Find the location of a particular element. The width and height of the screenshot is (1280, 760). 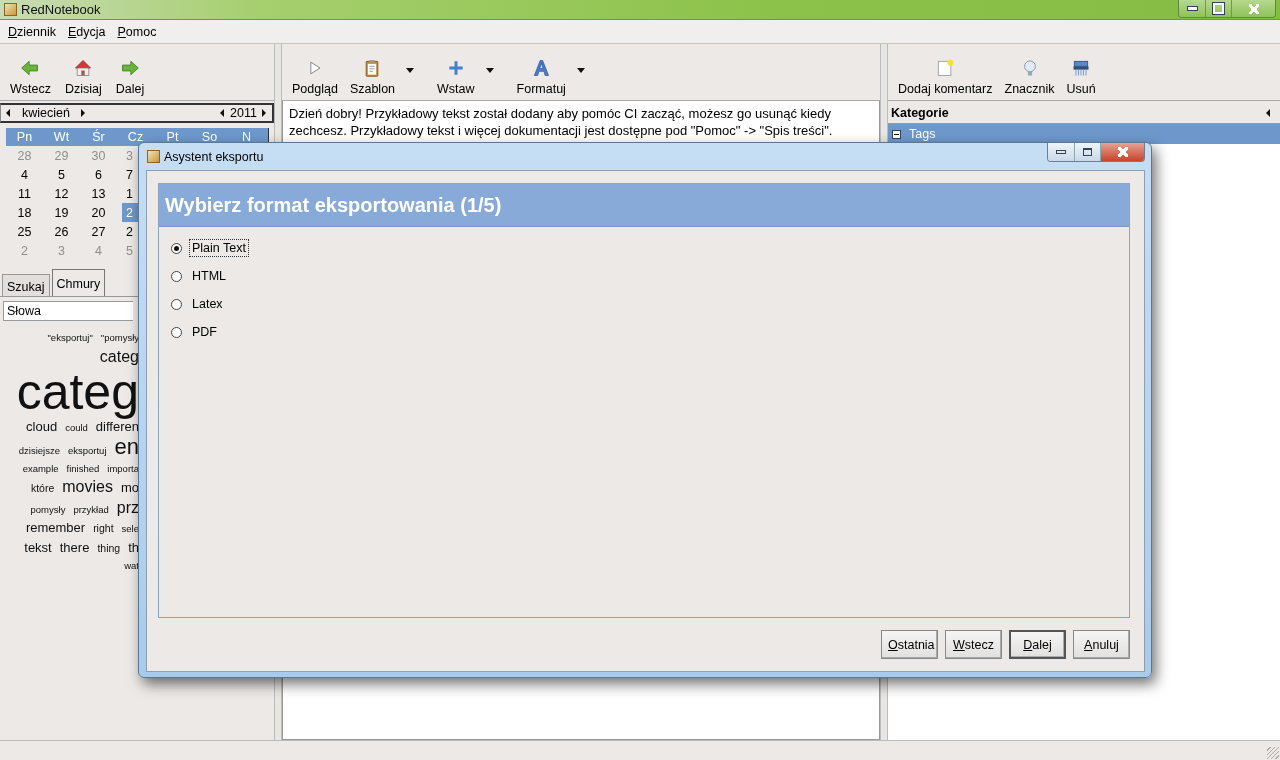

cloud-word: wat is located at coordinates (131, 566).